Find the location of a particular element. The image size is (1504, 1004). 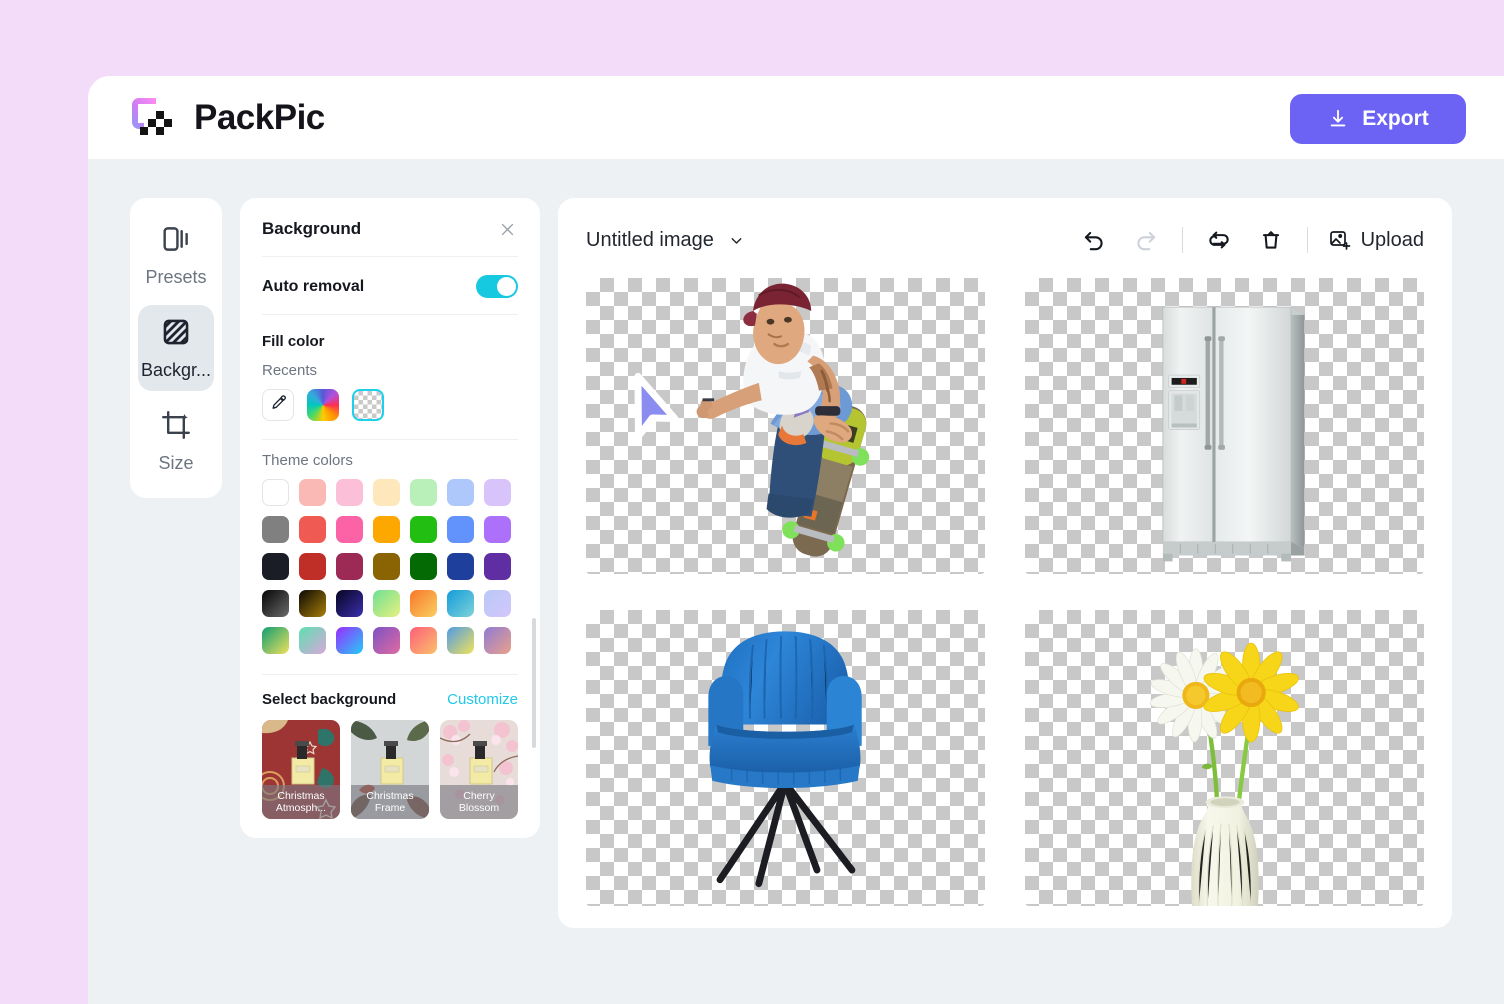

presets-icon is located at coordinates (176, 241).